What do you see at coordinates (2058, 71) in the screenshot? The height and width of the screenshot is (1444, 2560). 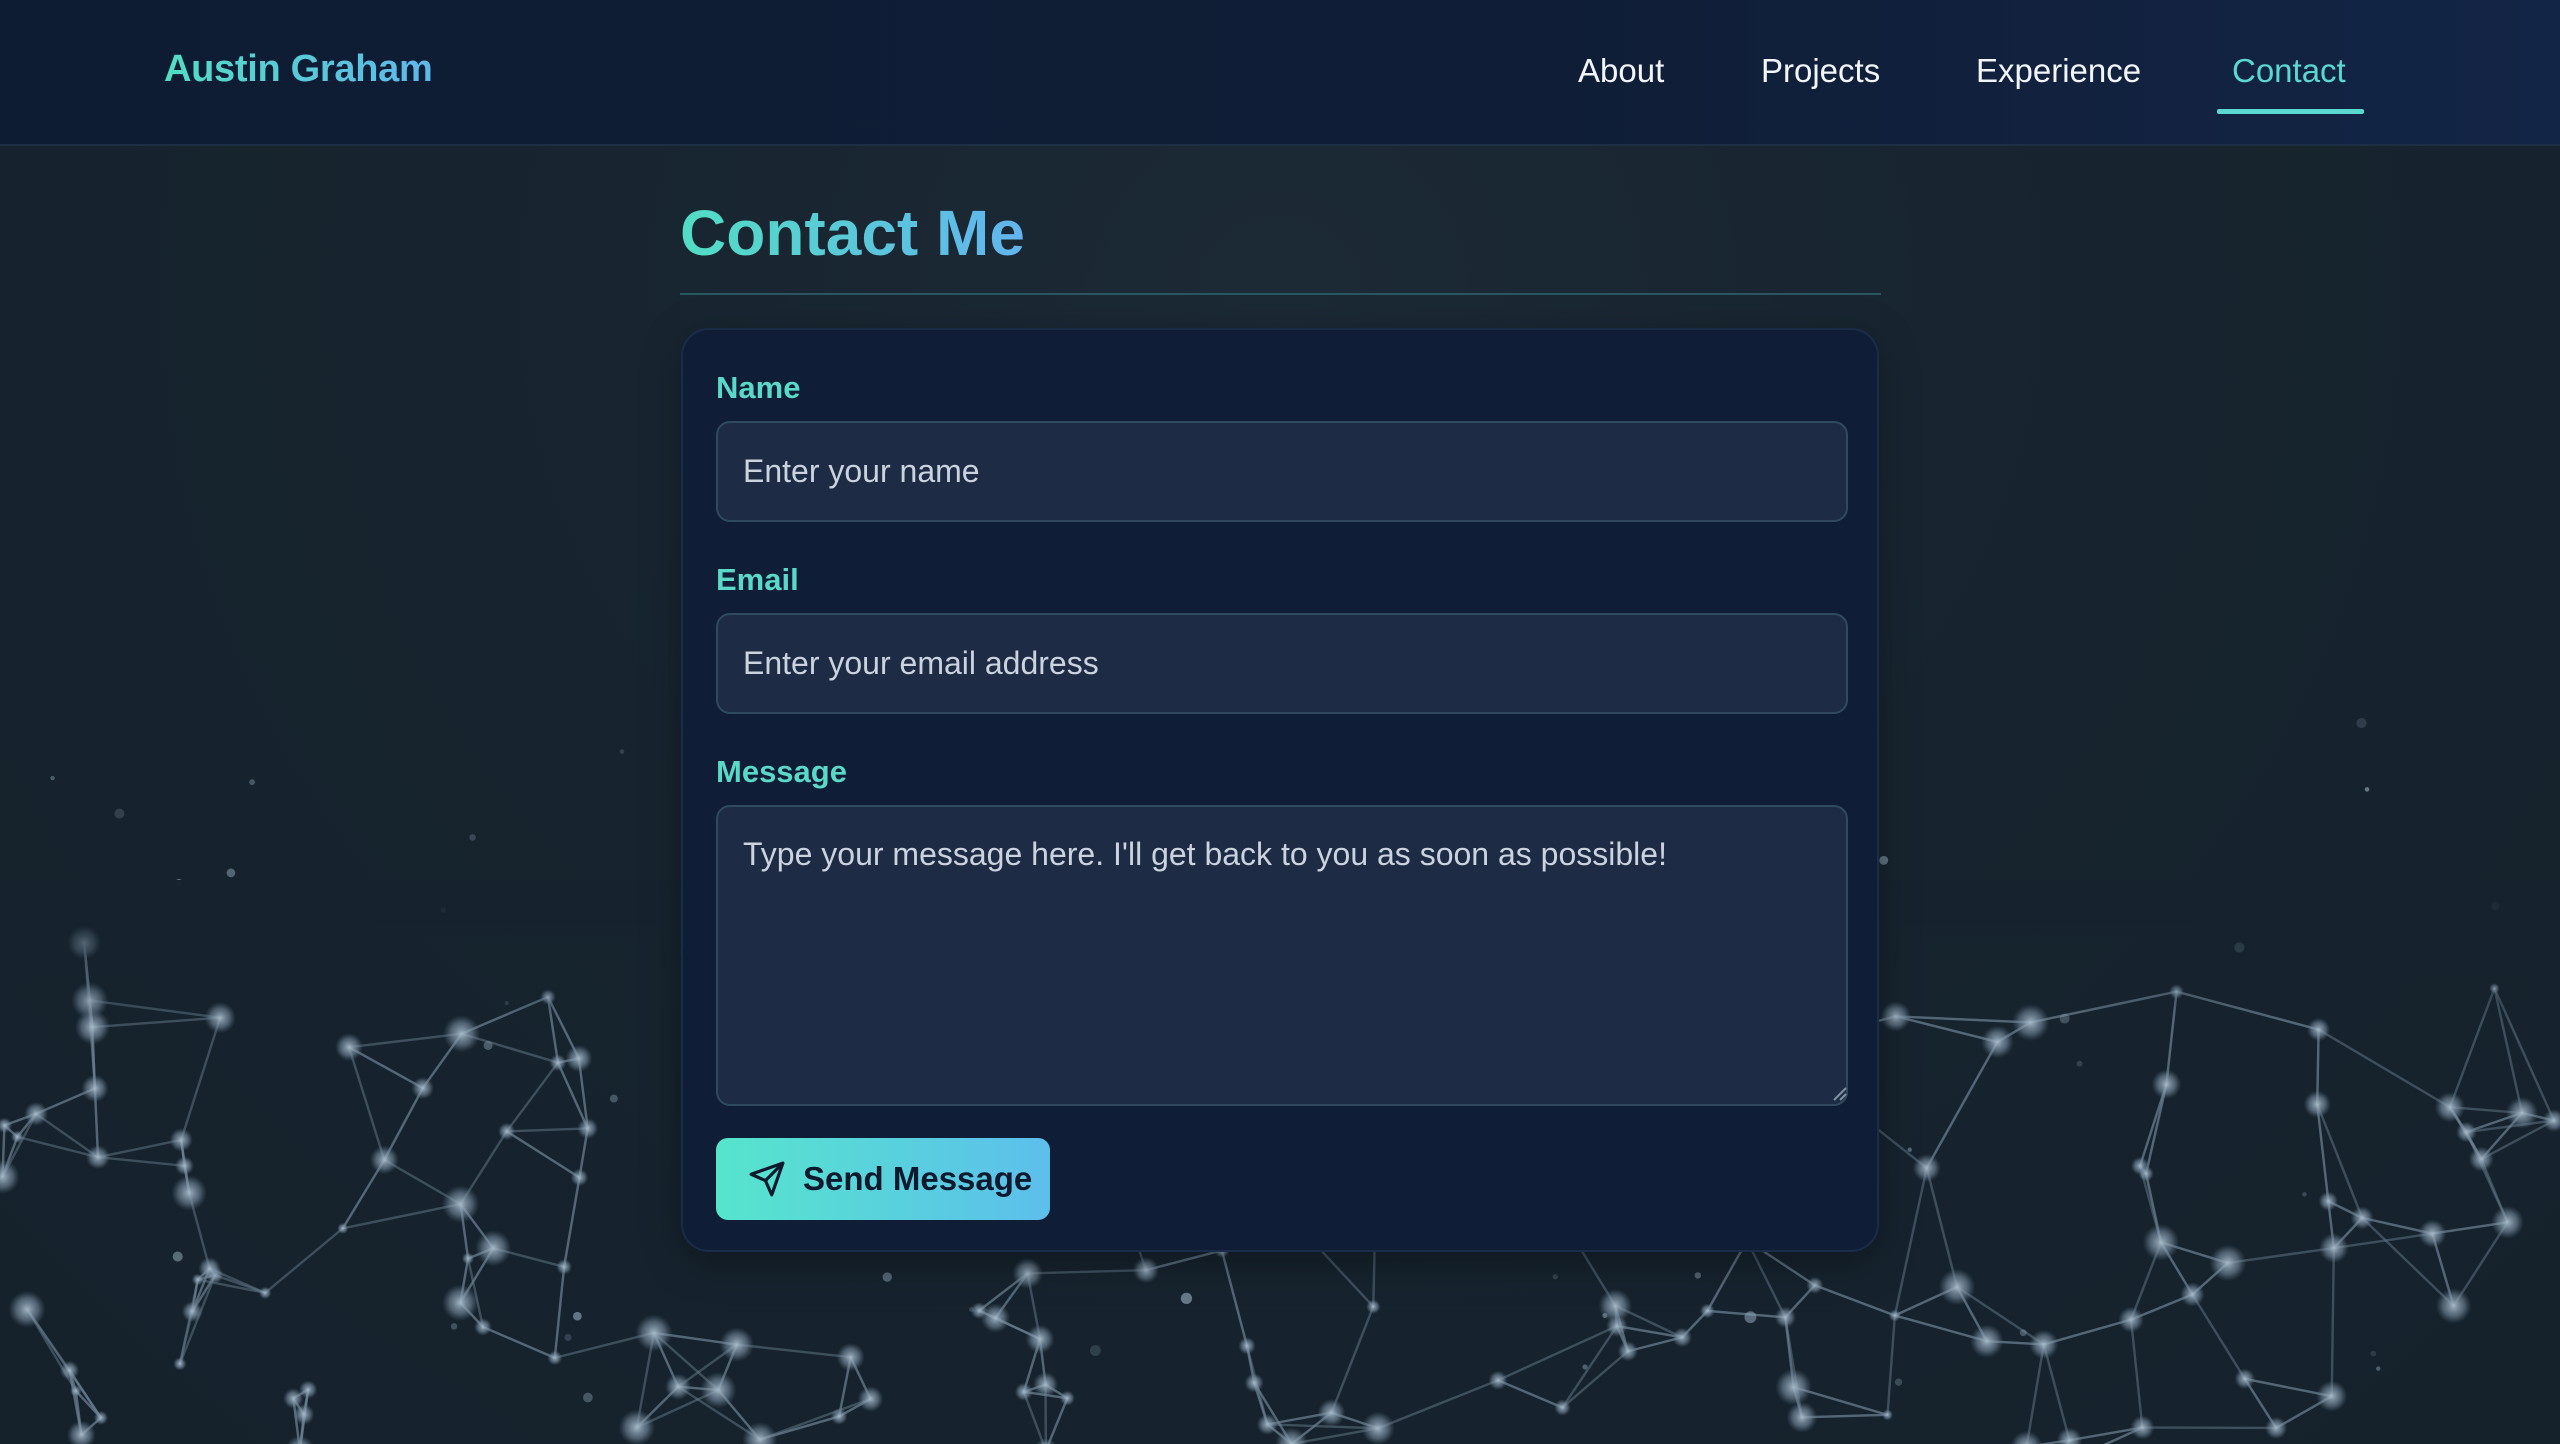 I see `nav-link-experience: Experience` at bounding box center [2058, 71].